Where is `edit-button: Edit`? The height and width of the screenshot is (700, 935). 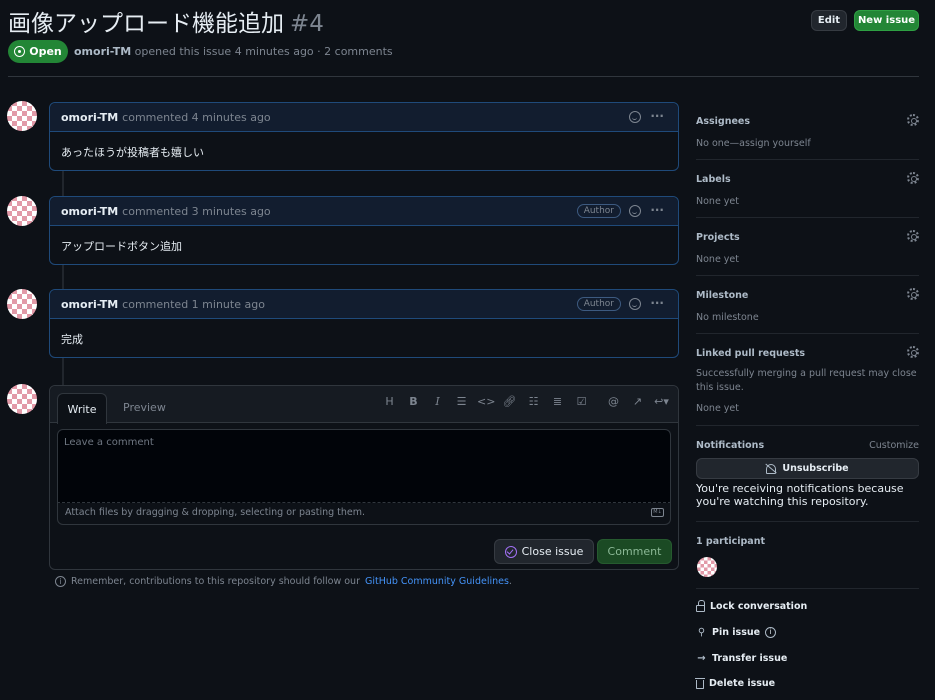
edit-button: Edit is located at coordinates (829, 20).